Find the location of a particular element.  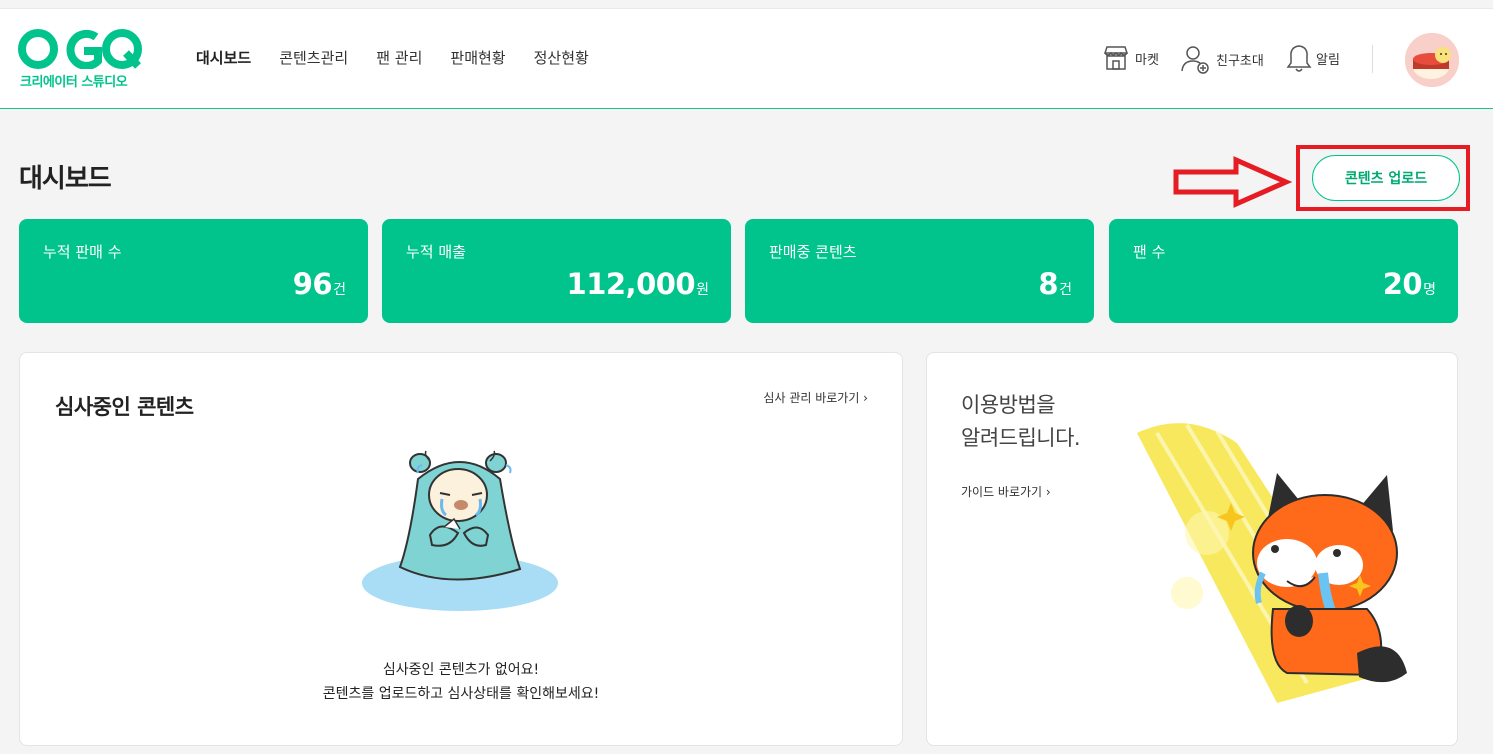

invite-friend-link: 친구초대 is located at coordinates (1222, 59).